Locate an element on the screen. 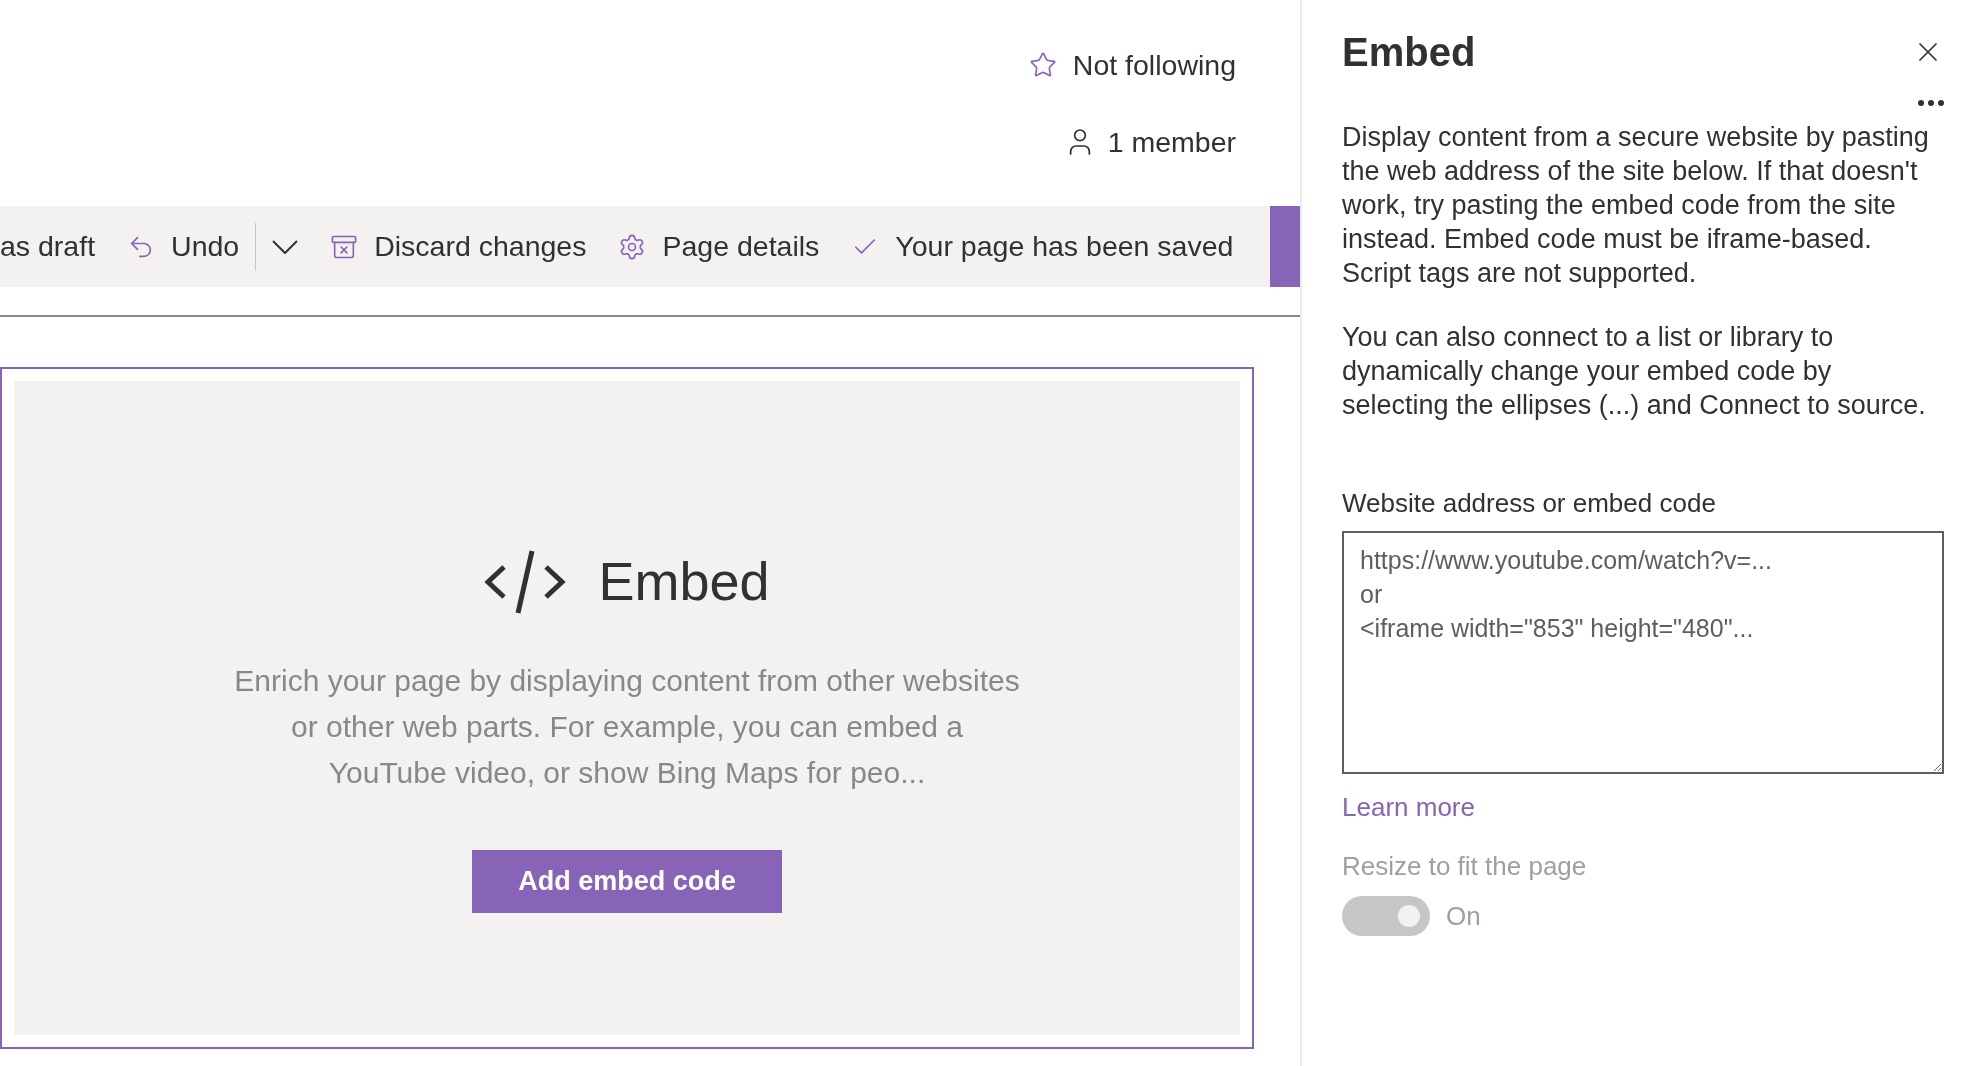 This screenshot has width=1966, height=1066. more-icon is located at coordinates (1931, 103).